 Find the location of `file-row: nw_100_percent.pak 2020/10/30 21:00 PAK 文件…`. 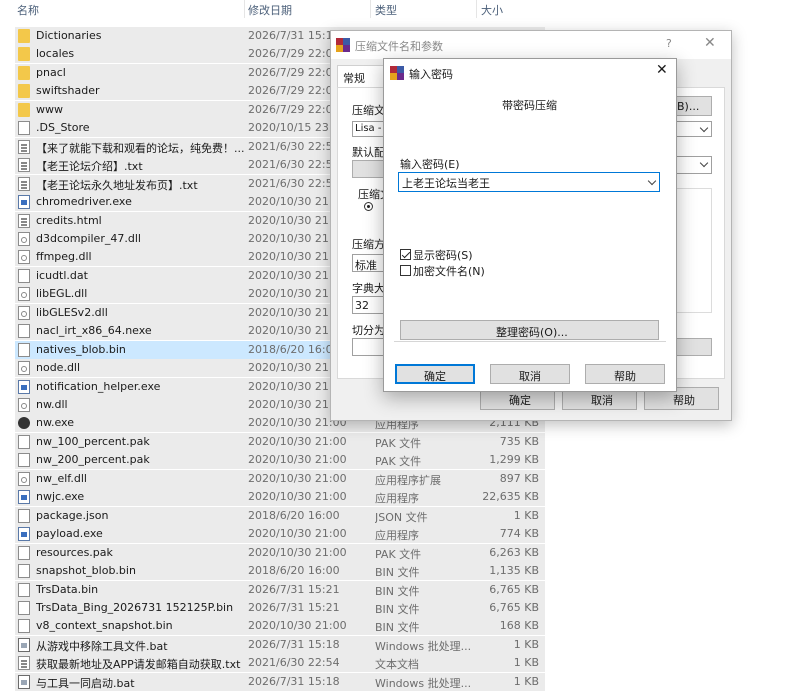

file-row: nw_100_percent.pak 2020/10/30 21:00 PAK 文件… is located at coordinates (280, 441).